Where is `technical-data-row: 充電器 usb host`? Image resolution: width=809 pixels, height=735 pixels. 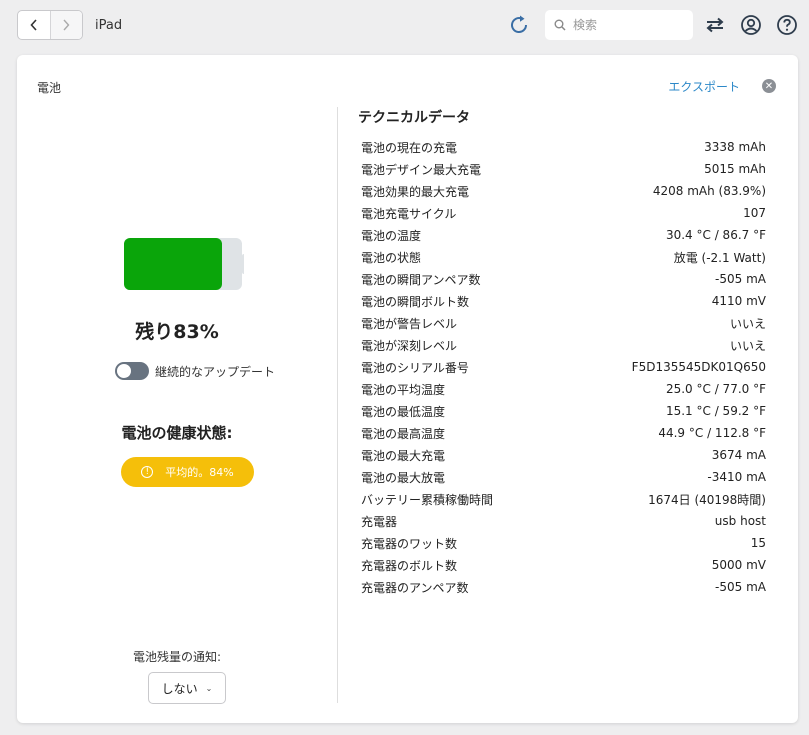
technical-data-row: 充電器 usb host is located at coordinates (563, 521).